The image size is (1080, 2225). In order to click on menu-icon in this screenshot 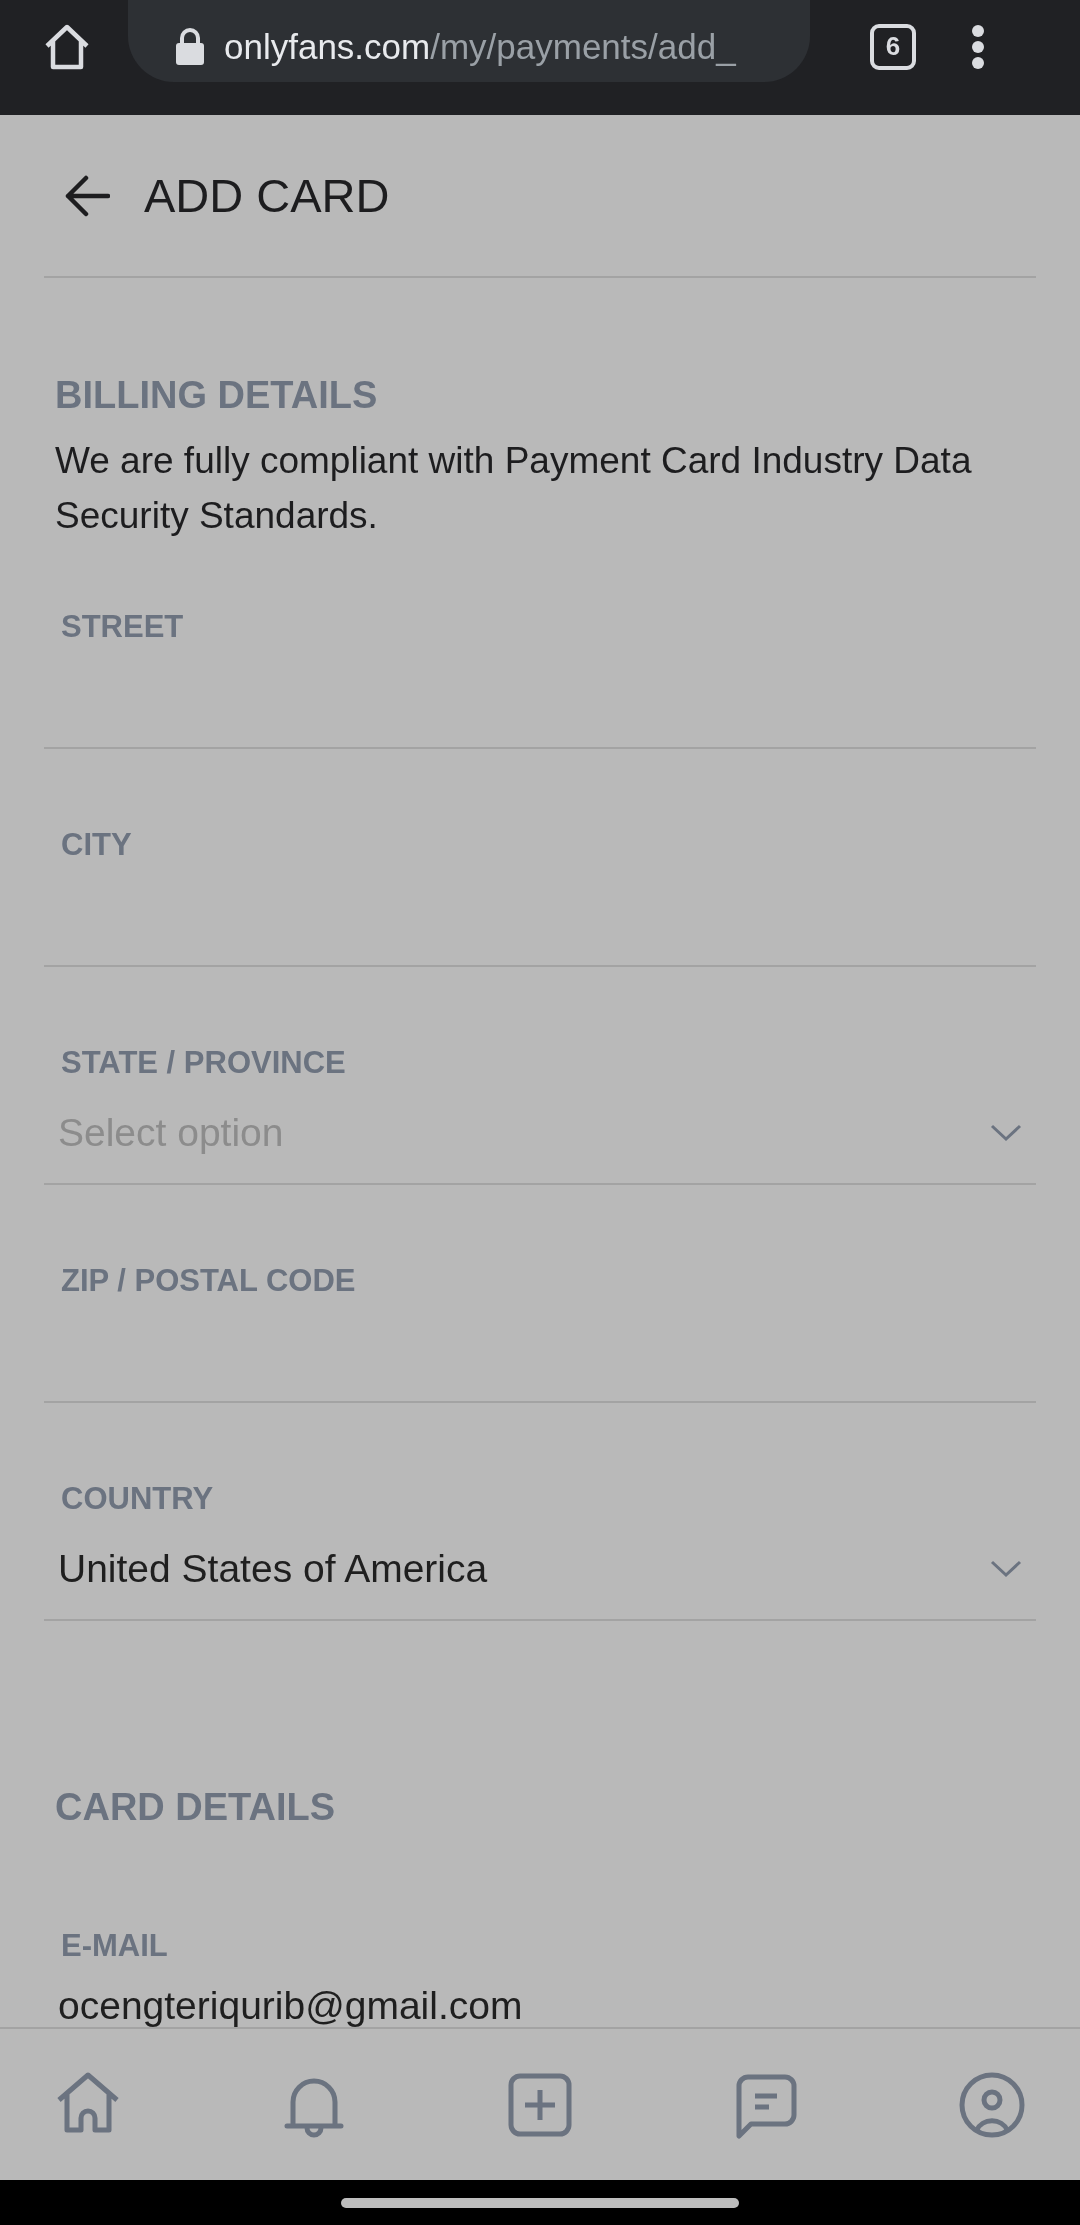, I will do `click(978, 46)`.